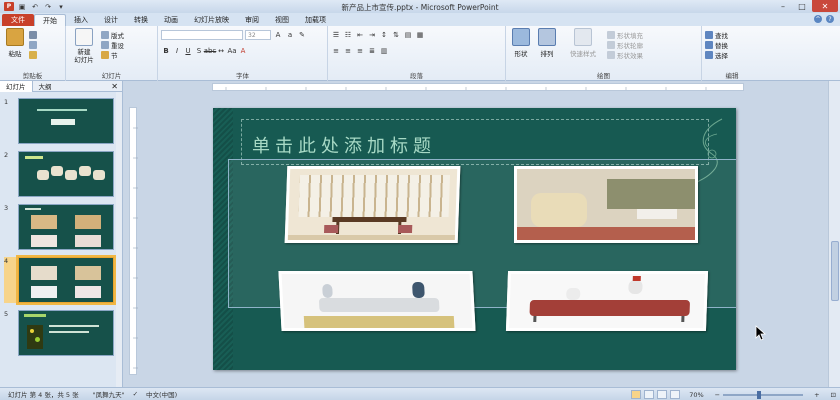 The image size is (840, 400). Describe the element at coordinates (210, 51) in the screenshot. I see `strikethrough-button: abc` at that location.